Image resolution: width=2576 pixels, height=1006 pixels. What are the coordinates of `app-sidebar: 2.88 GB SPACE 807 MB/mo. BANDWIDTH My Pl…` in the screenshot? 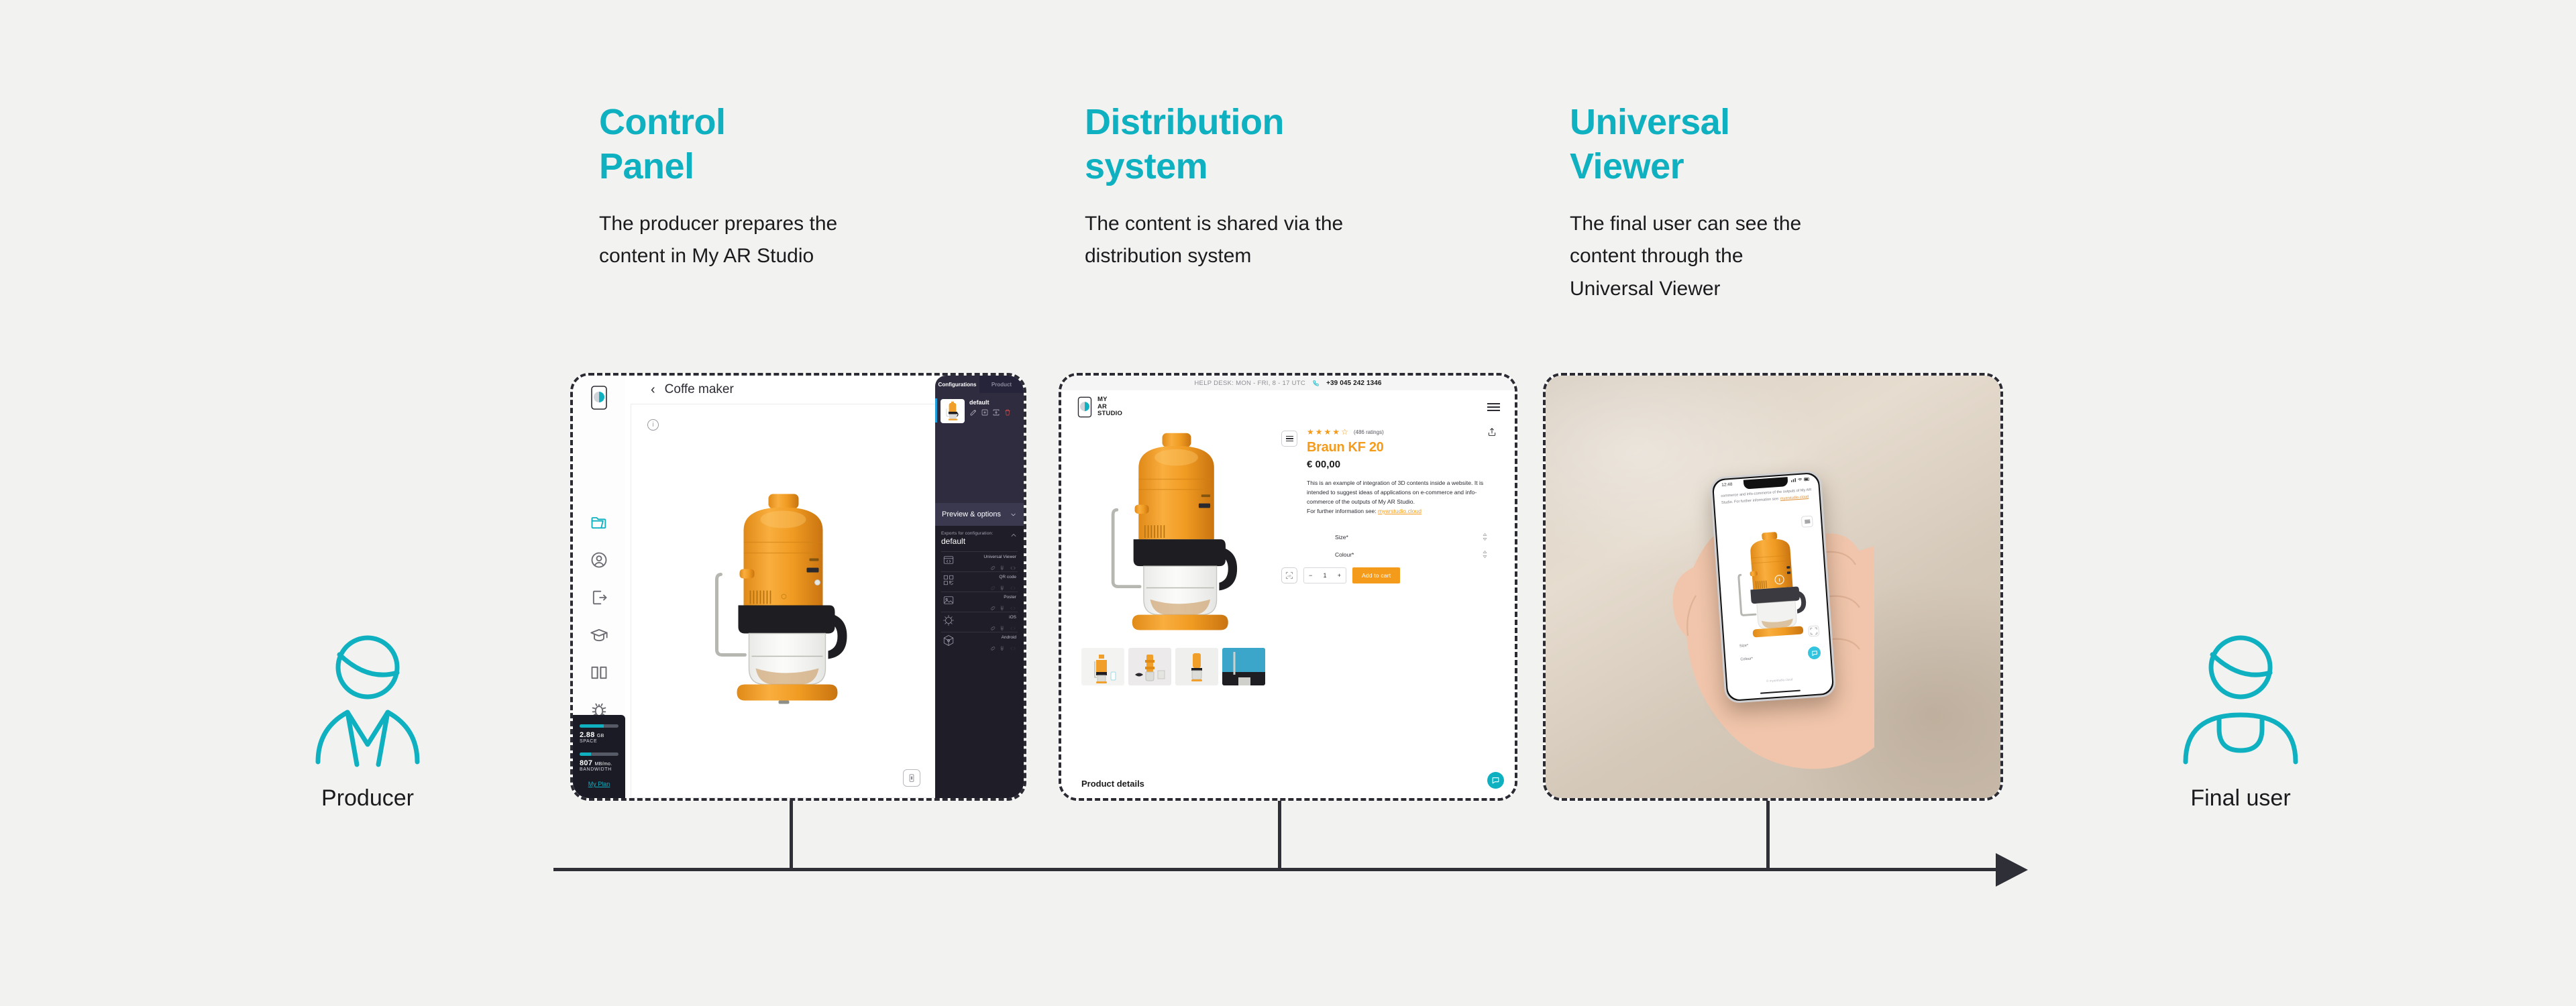 It's located at (599, 587).